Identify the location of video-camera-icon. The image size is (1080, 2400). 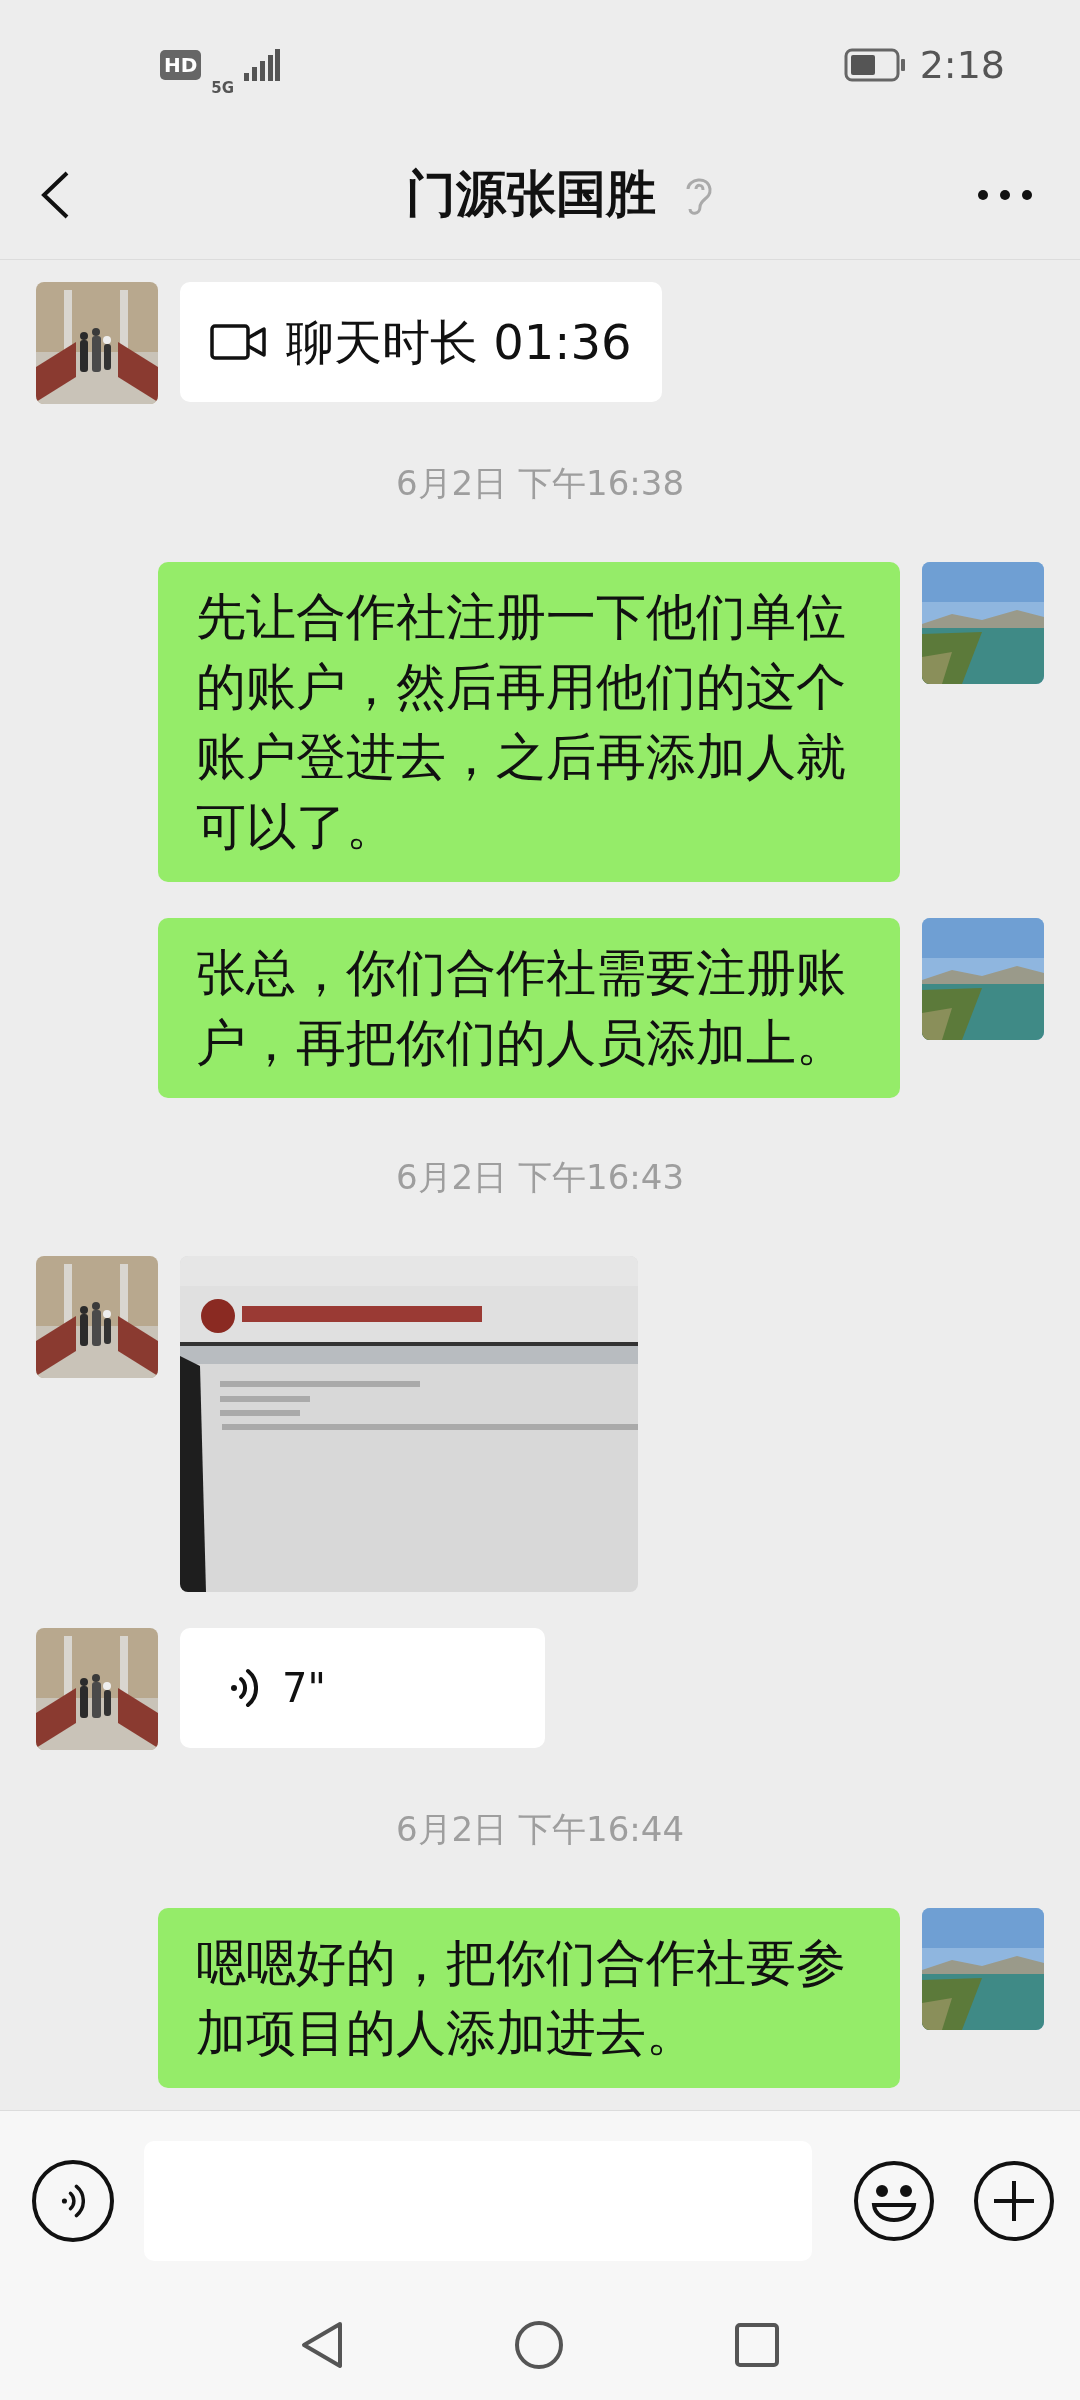
(238, 342).